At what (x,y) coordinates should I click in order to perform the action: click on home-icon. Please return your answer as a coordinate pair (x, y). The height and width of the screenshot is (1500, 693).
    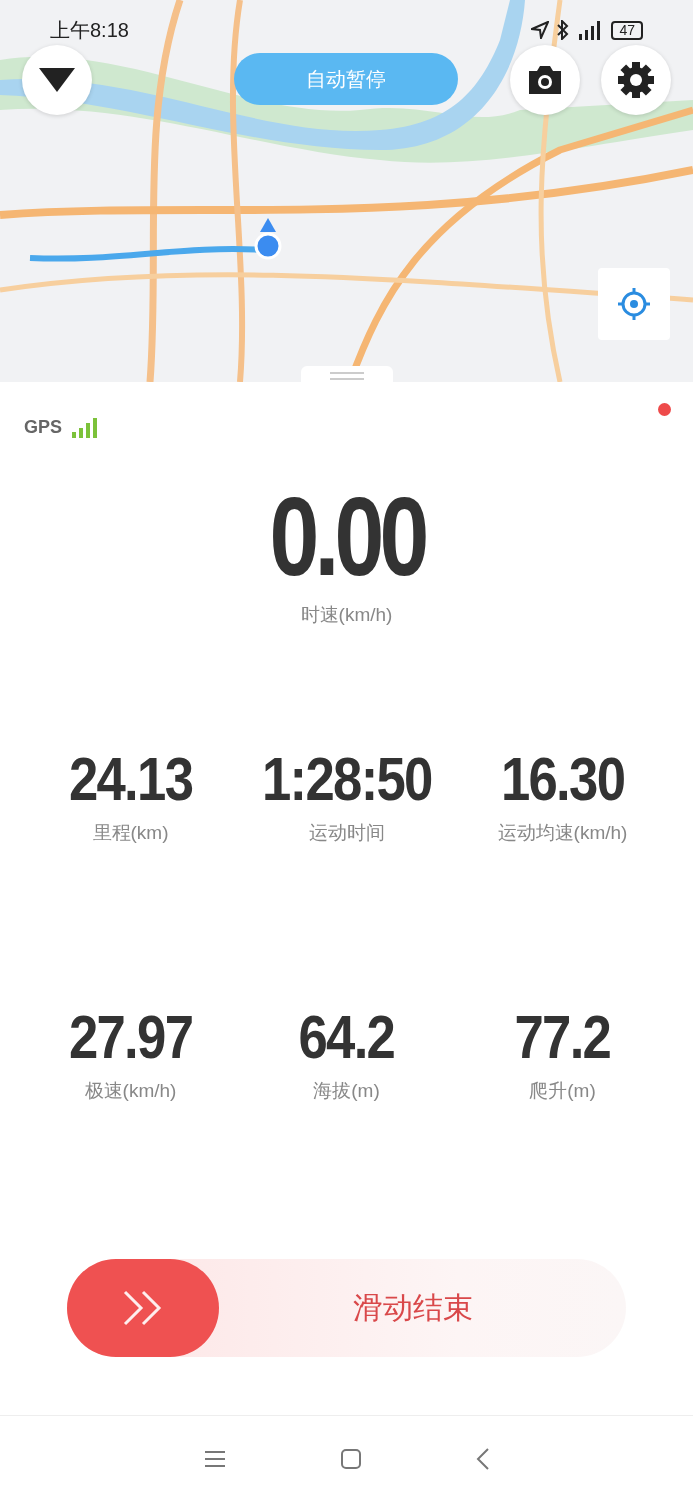
    Looking at the image, I should click on (350, 1458).